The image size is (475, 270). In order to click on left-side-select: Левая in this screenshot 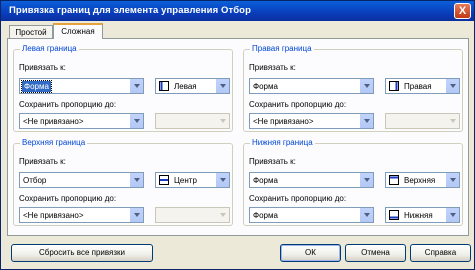, I will do `click(192, 86)`.